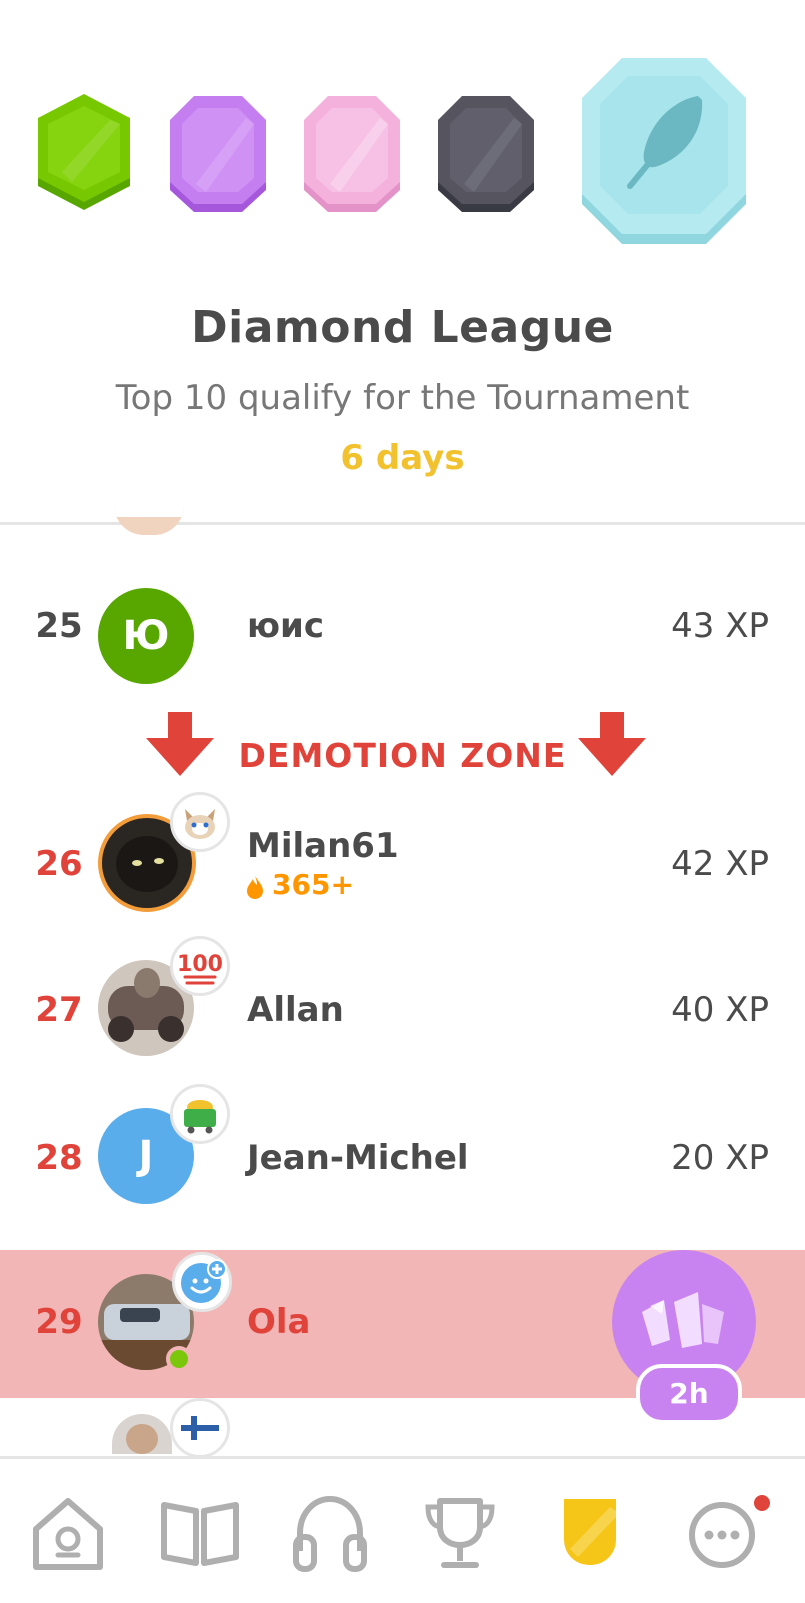 The height and width of the screenshot is (1603, 805). Describe the element at coordinates (720, 1010) in the screenshot. I see `user-xp: 40 XP` at that location.